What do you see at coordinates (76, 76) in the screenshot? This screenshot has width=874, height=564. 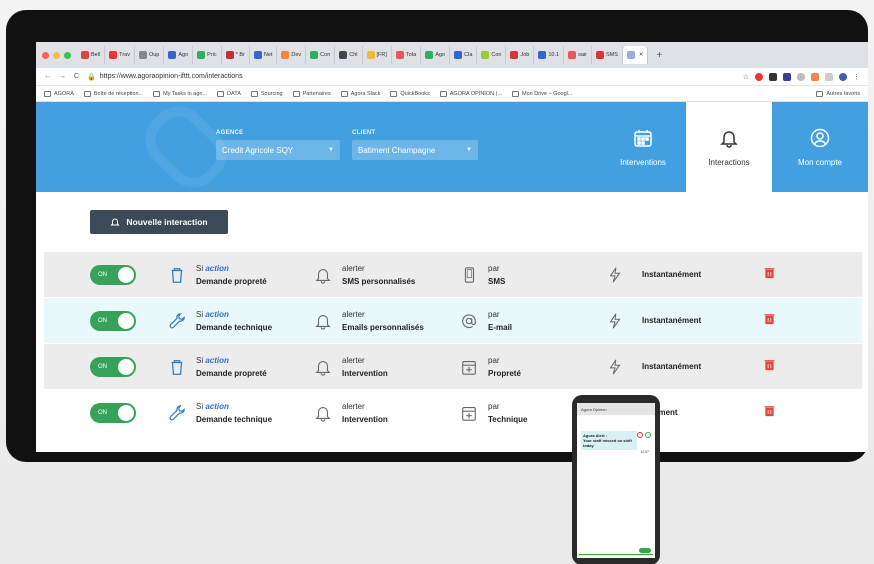 I see `reload-icon: C` at bounding box center [76, 76].